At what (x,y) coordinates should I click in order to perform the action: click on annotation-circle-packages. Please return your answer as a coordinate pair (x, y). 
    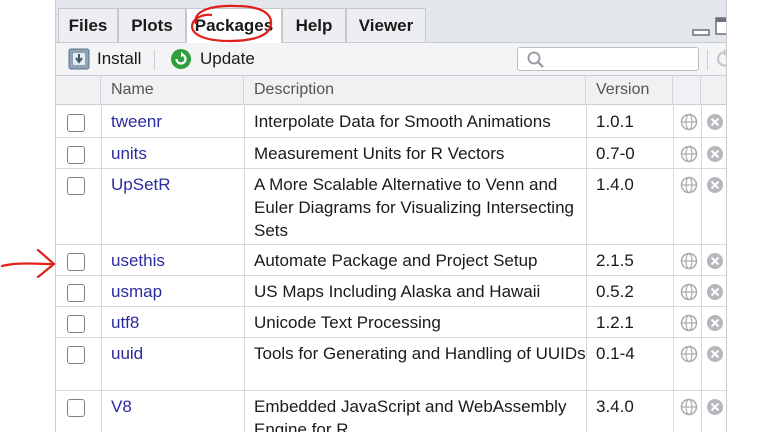
    Looking at the image, I should click on (231, 23).